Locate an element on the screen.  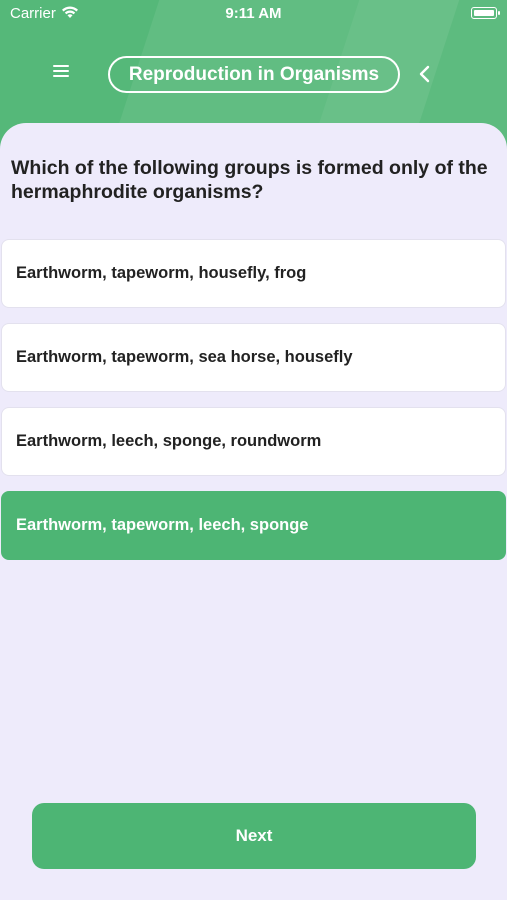
status-bar: Carrier 9:11 AM is located at coordinates (253, 14).